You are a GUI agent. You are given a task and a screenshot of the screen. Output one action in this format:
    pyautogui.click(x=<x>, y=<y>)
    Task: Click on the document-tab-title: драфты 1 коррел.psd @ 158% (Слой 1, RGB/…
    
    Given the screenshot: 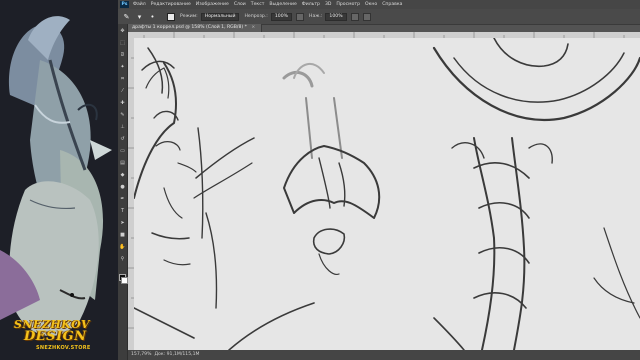 What is the action you would take?
    pyautogui.click(x=189, y=27)
    